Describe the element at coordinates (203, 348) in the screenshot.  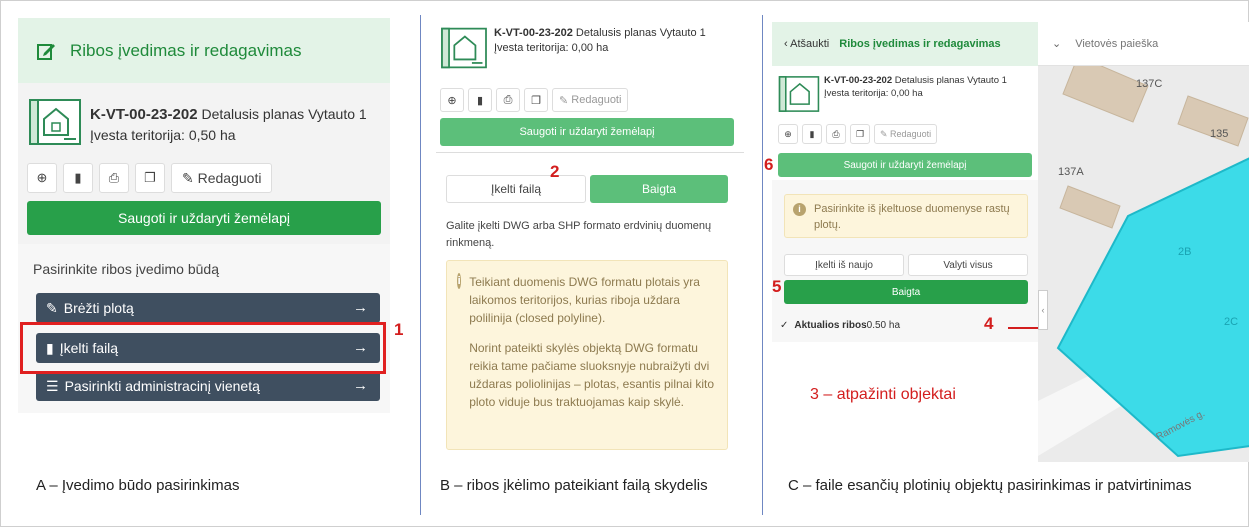
I see `highlight-box` at that location.